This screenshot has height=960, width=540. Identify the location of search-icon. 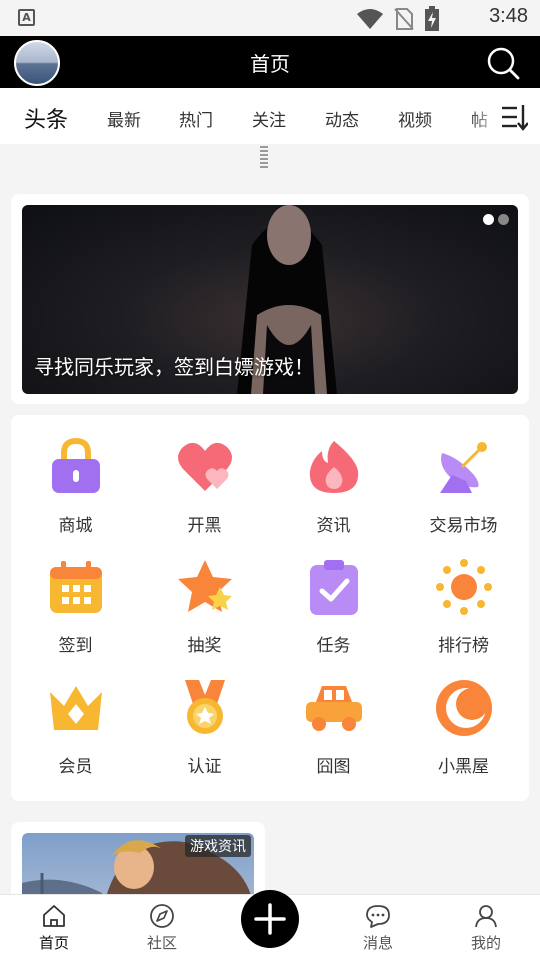
(503, 63).